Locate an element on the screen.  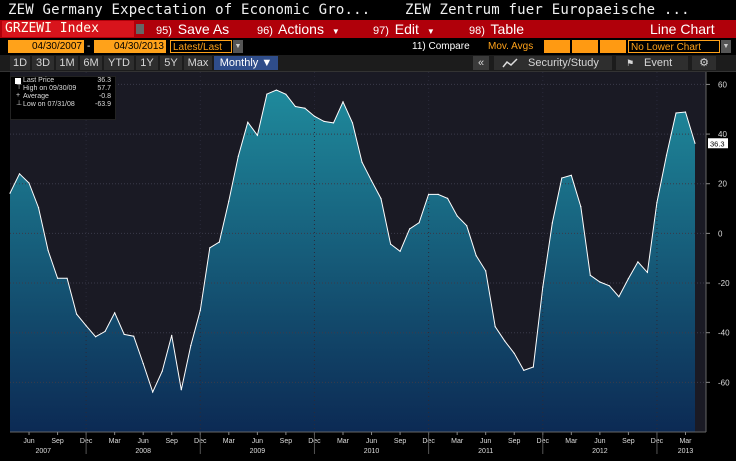
tab-monthly: Monthly ▼ is located at coordinates (246, 63).